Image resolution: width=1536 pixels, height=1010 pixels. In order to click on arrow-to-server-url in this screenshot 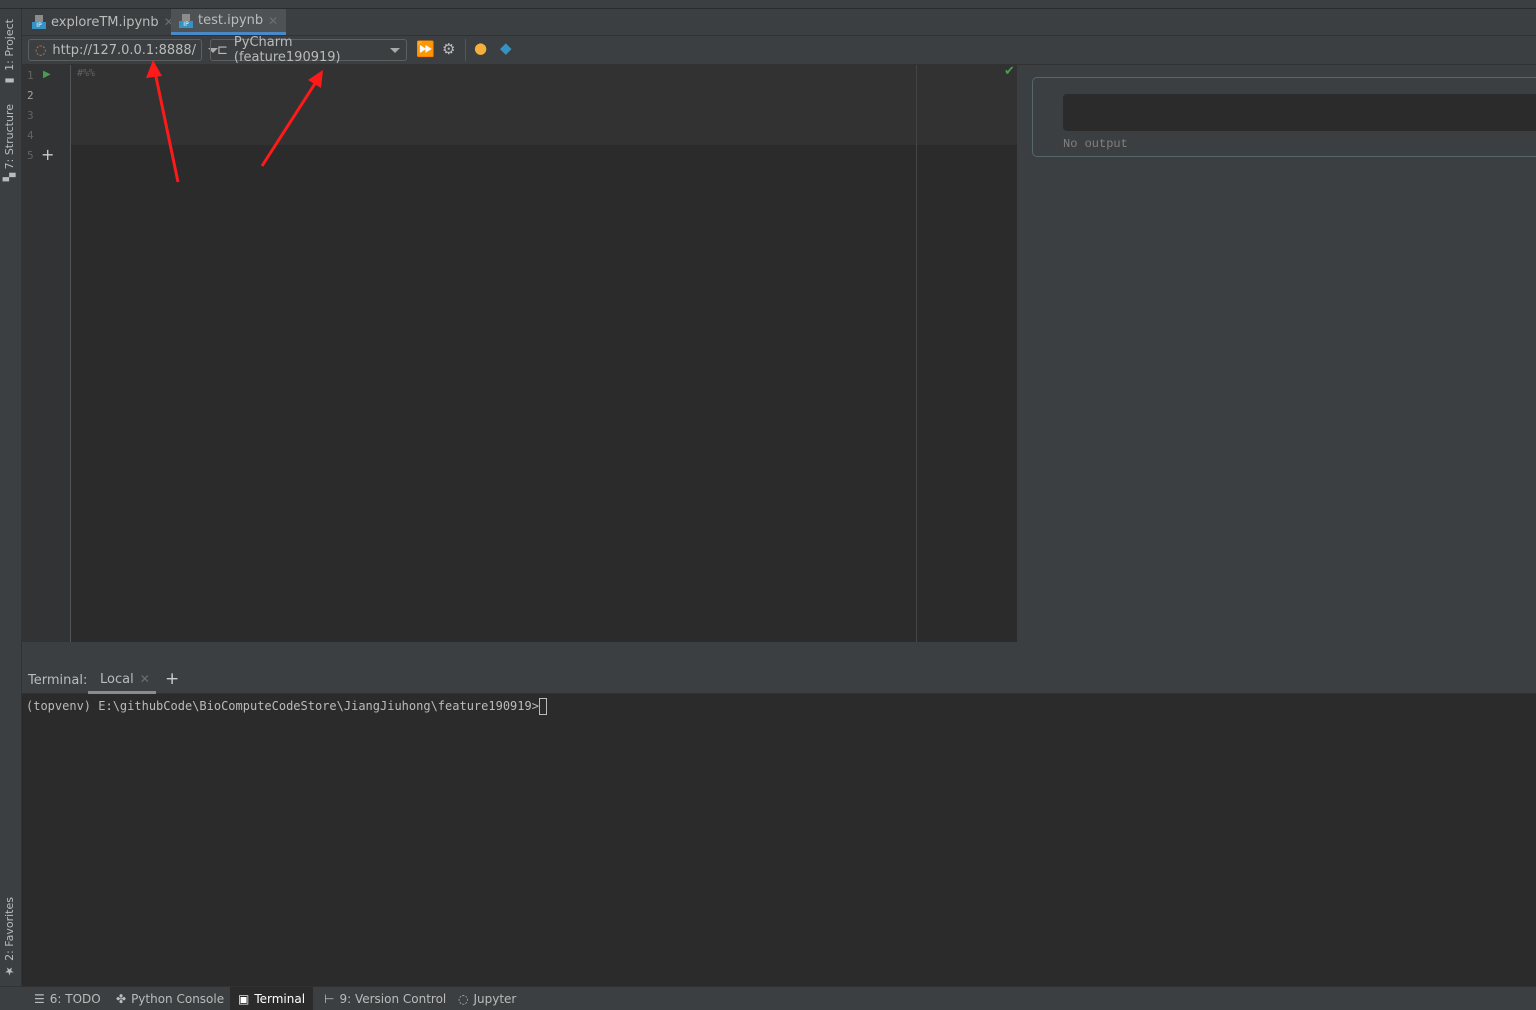, I will do `click(163, 121)`.